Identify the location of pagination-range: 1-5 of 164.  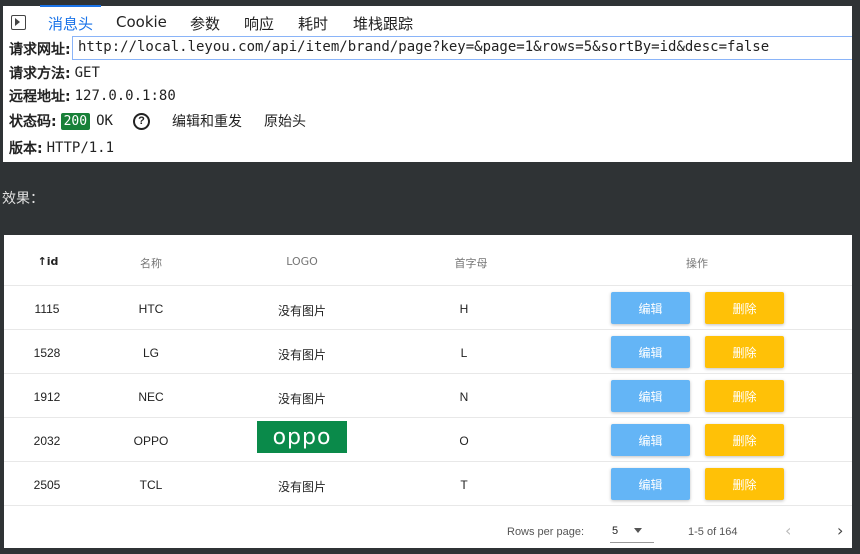
(713, 532).